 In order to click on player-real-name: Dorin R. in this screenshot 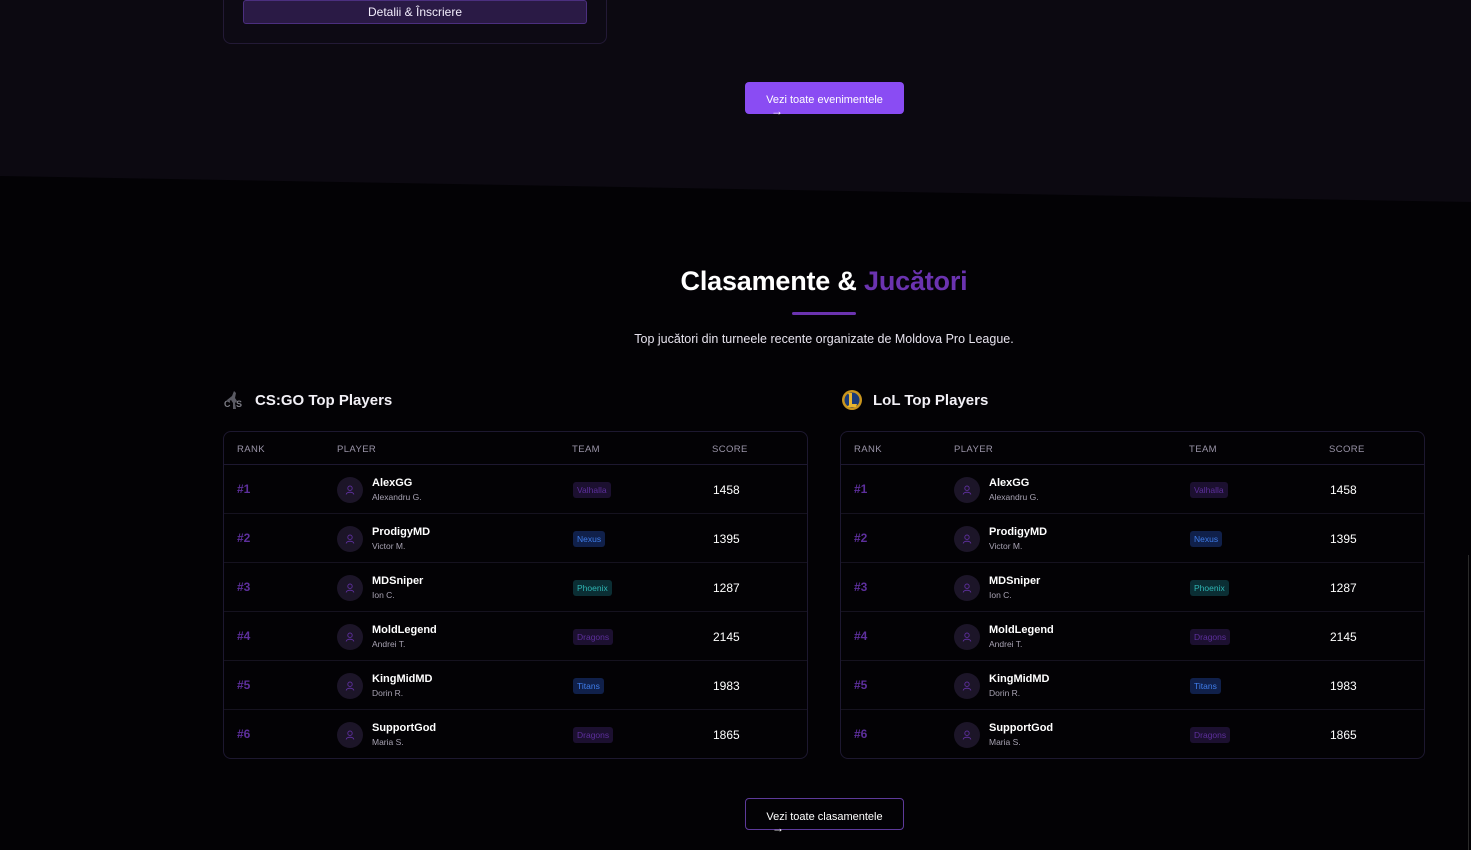, I will do `click(388, 693)`.